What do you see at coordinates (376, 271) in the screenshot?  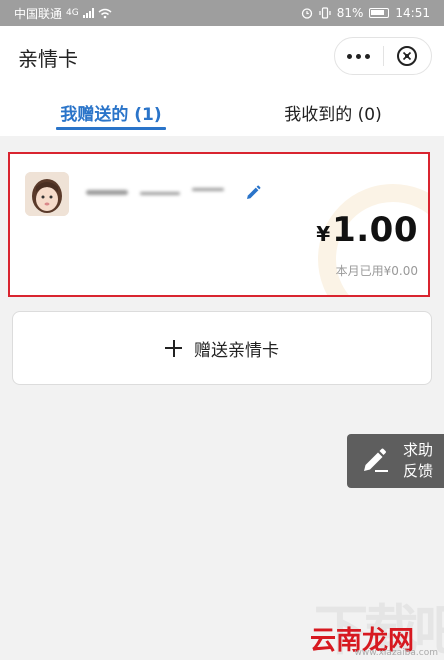 I see `monthly-used-text: 本月已用¥0.00` at bounding box center [376, 271].